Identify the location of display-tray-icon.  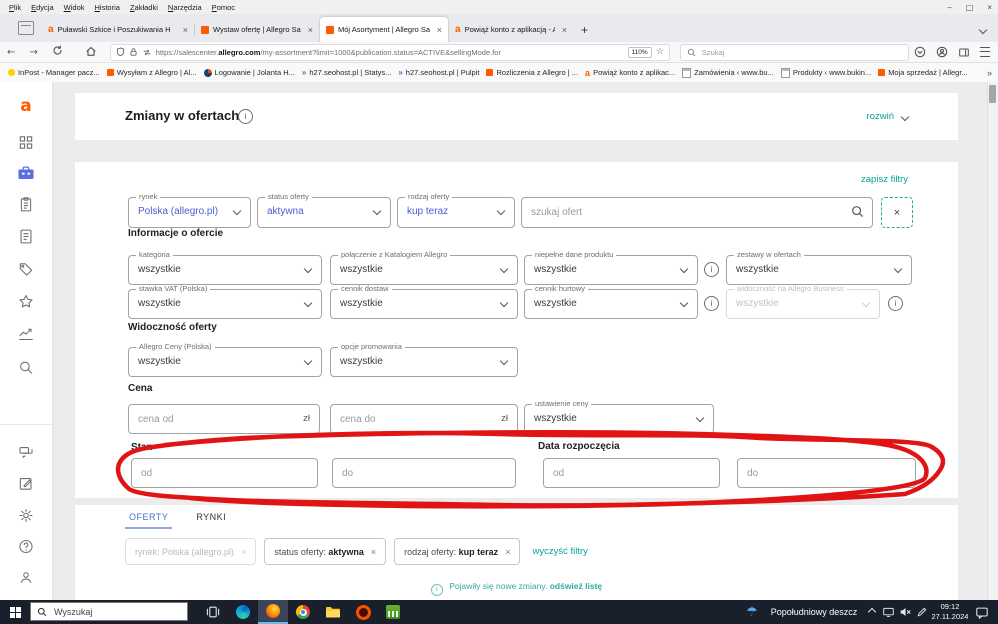
(888, 612).